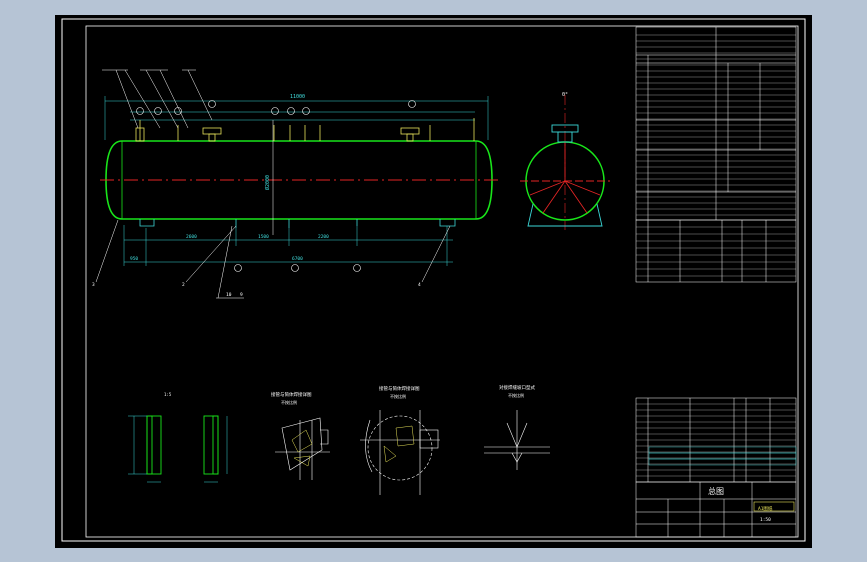 The height and width of the screenshot is (562, 867). Describe the element at coordinates (716, 491) in the screenshot. I see `title-block-title: 总图` at that location.